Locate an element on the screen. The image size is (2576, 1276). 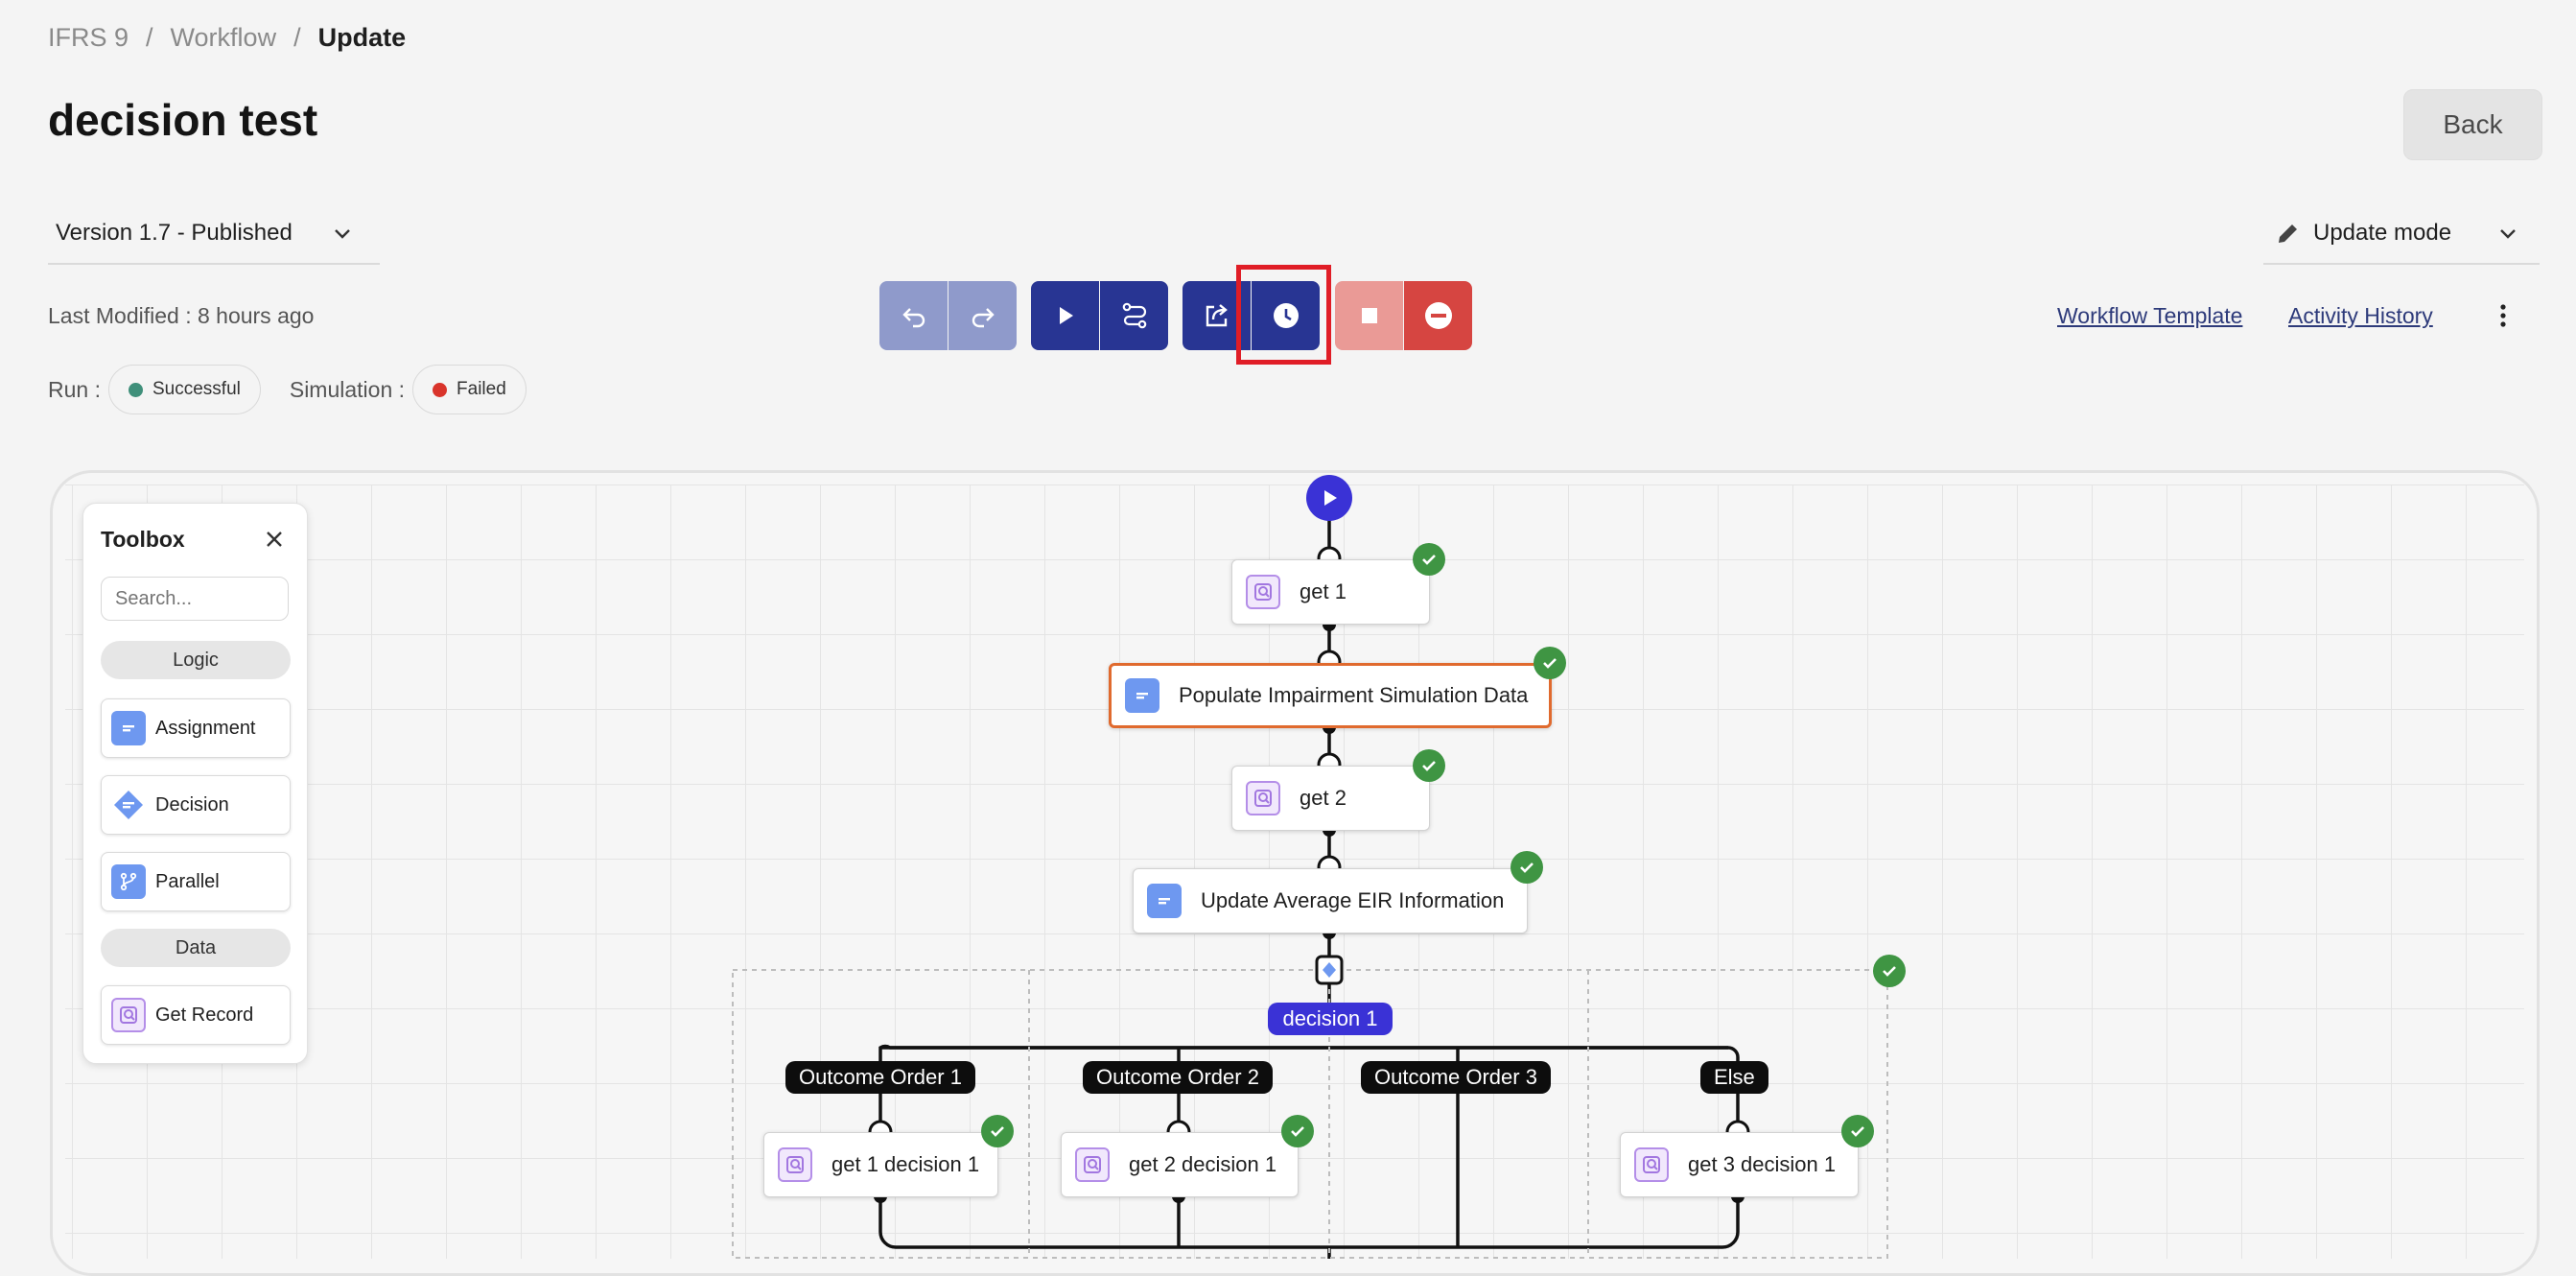
toolbox-item-label: Parallel is located at coordinates (187, 881).